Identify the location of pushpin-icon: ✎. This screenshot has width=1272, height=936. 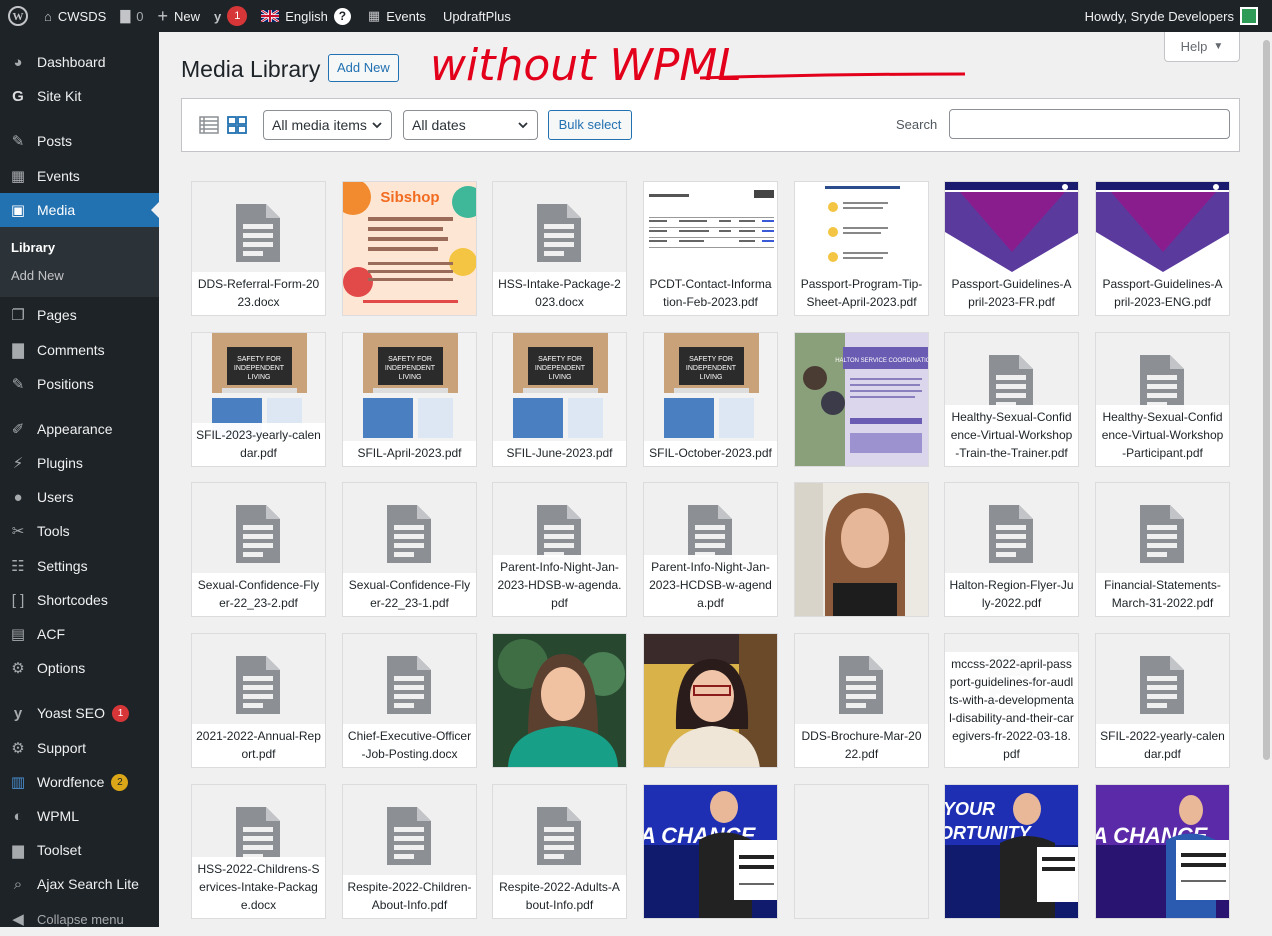
(18, 384).